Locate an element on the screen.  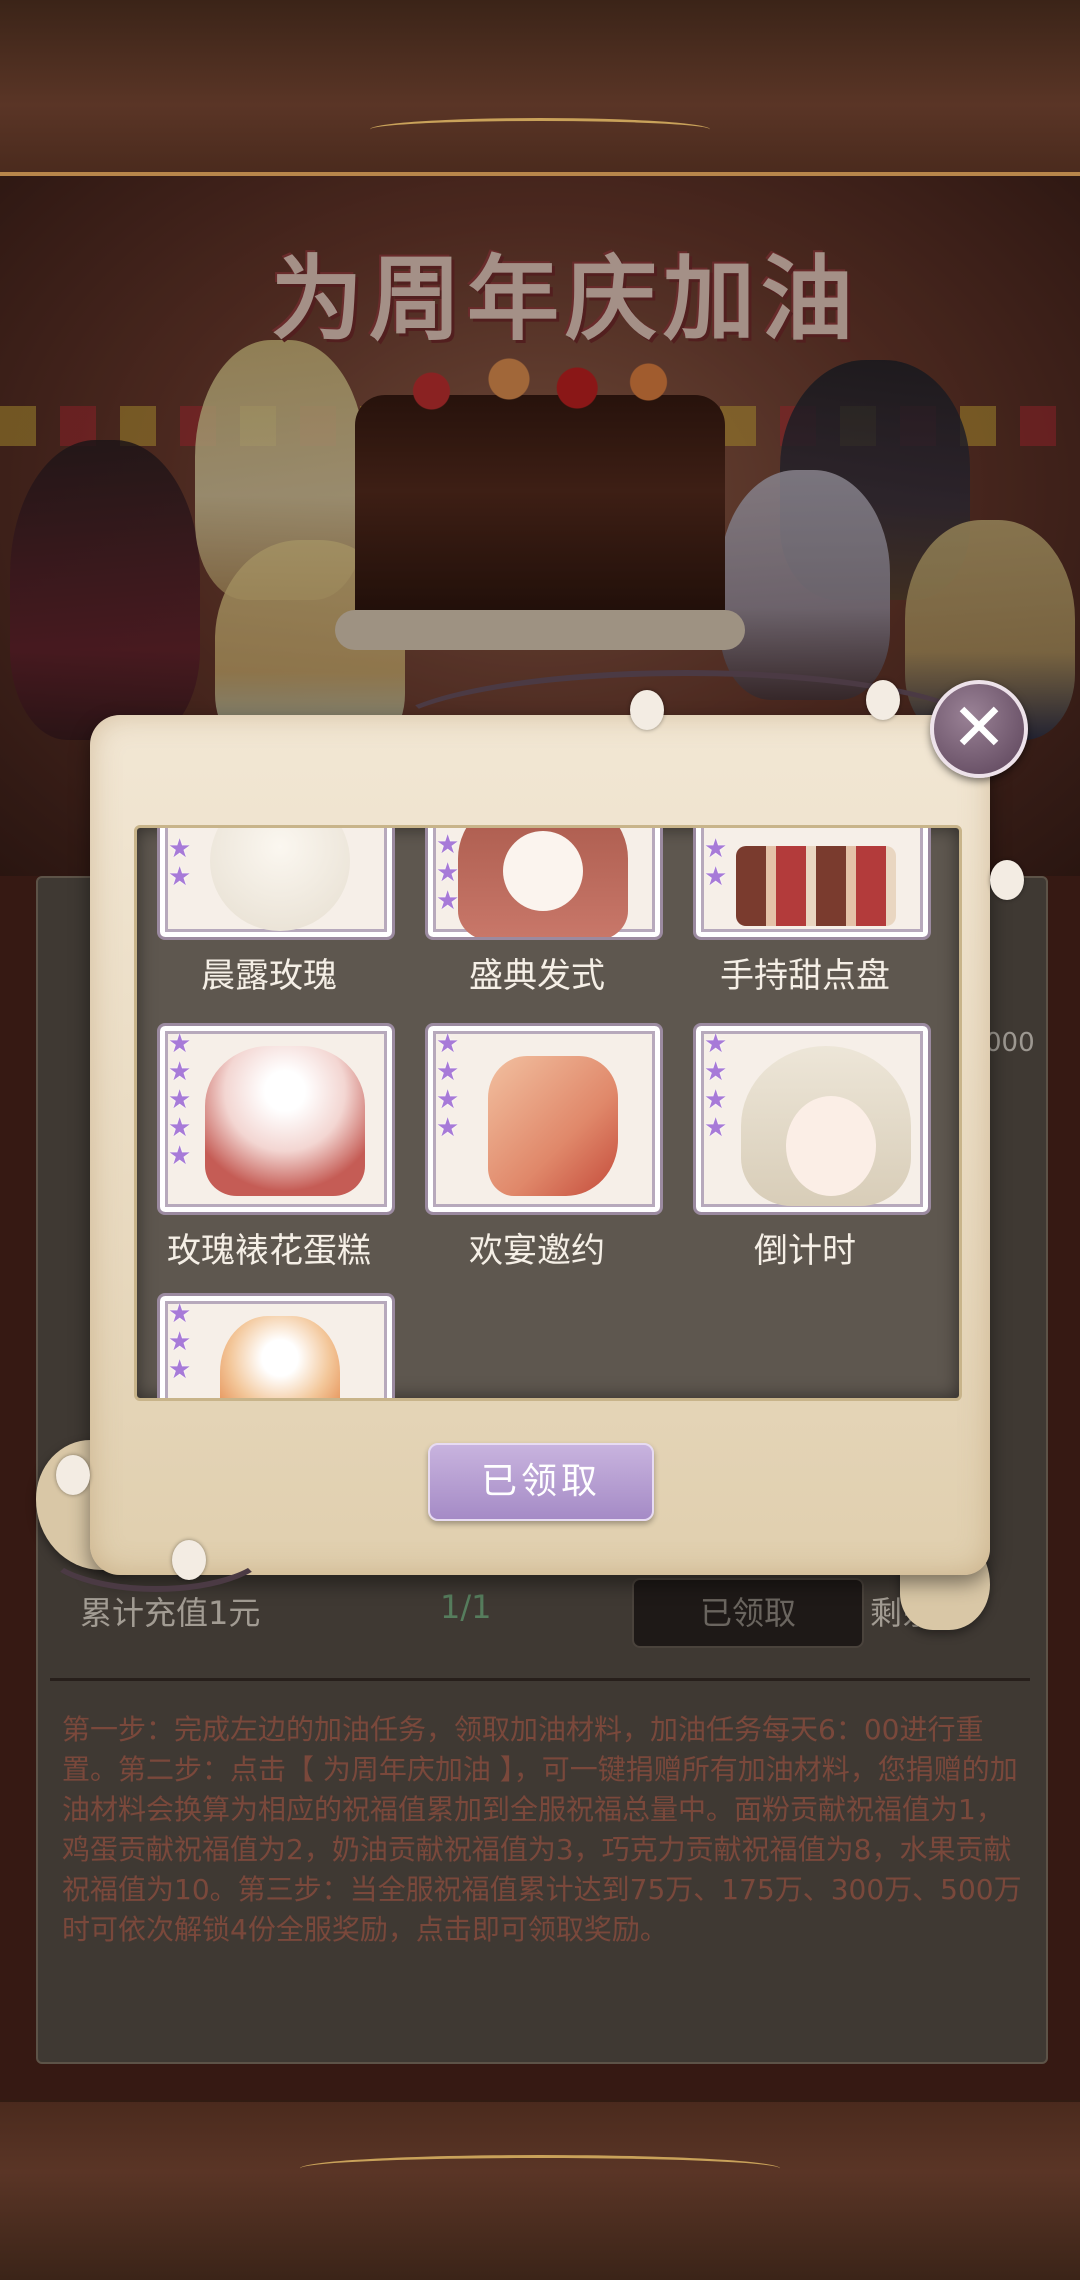
reward-item: ★ ★ ★ ★ ★ 玫瑰裱花蛋糕 is located at coordinates (269, 1148).